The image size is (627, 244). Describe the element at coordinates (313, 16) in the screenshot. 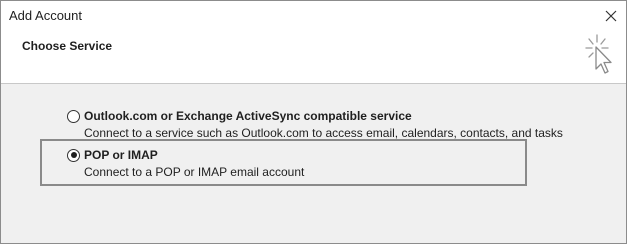

I see `title-bar: Add Account` at that location.